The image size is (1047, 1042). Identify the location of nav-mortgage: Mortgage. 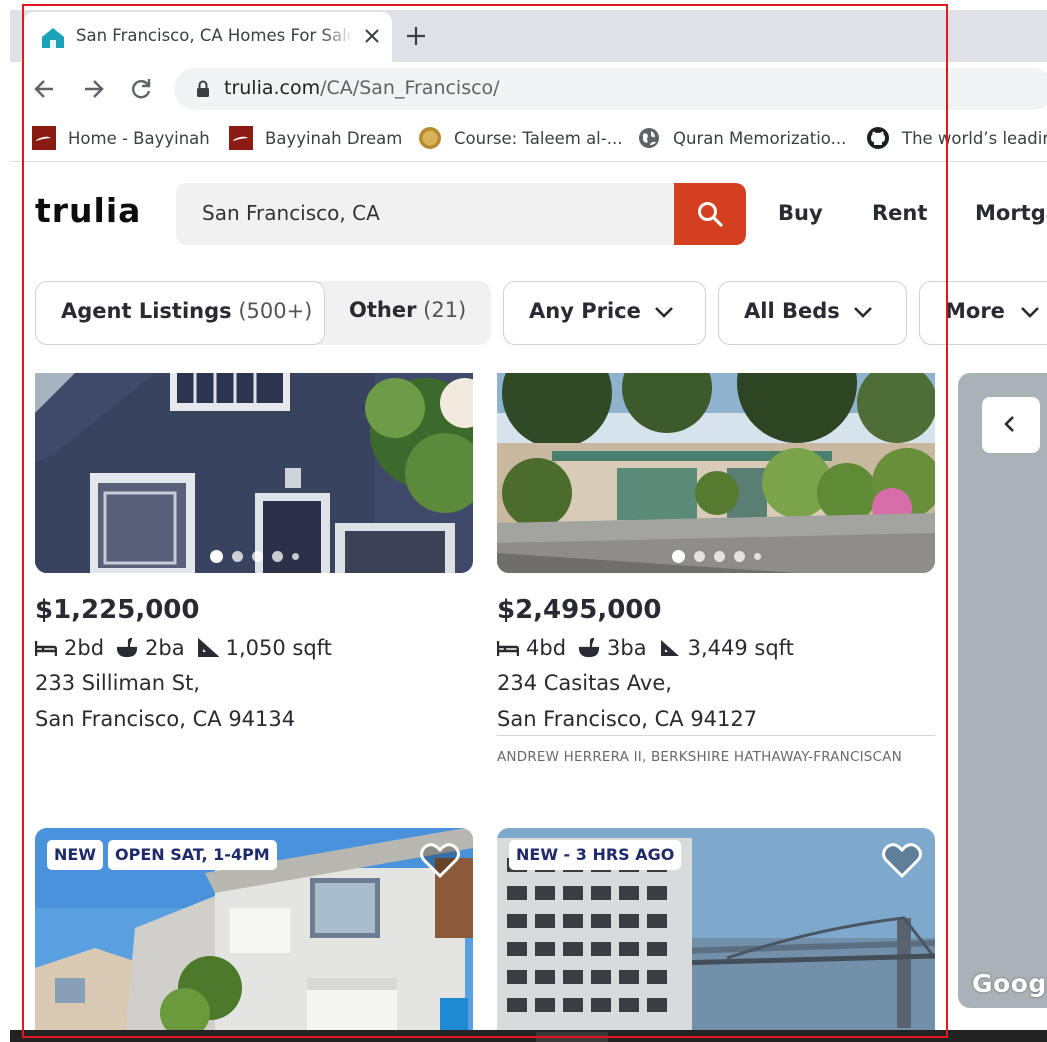
(1011, 213).